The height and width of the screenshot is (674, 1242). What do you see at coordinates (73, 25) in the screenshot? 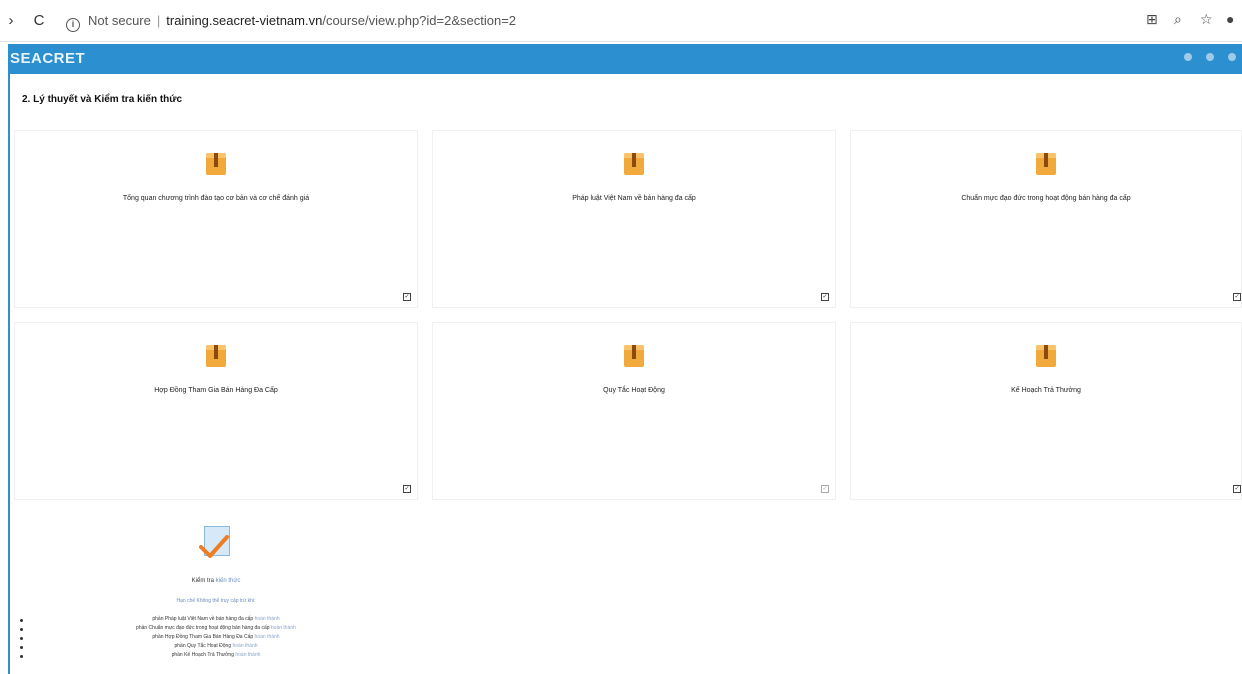
I see `info-icon: i` at bounding box center [73, 25].